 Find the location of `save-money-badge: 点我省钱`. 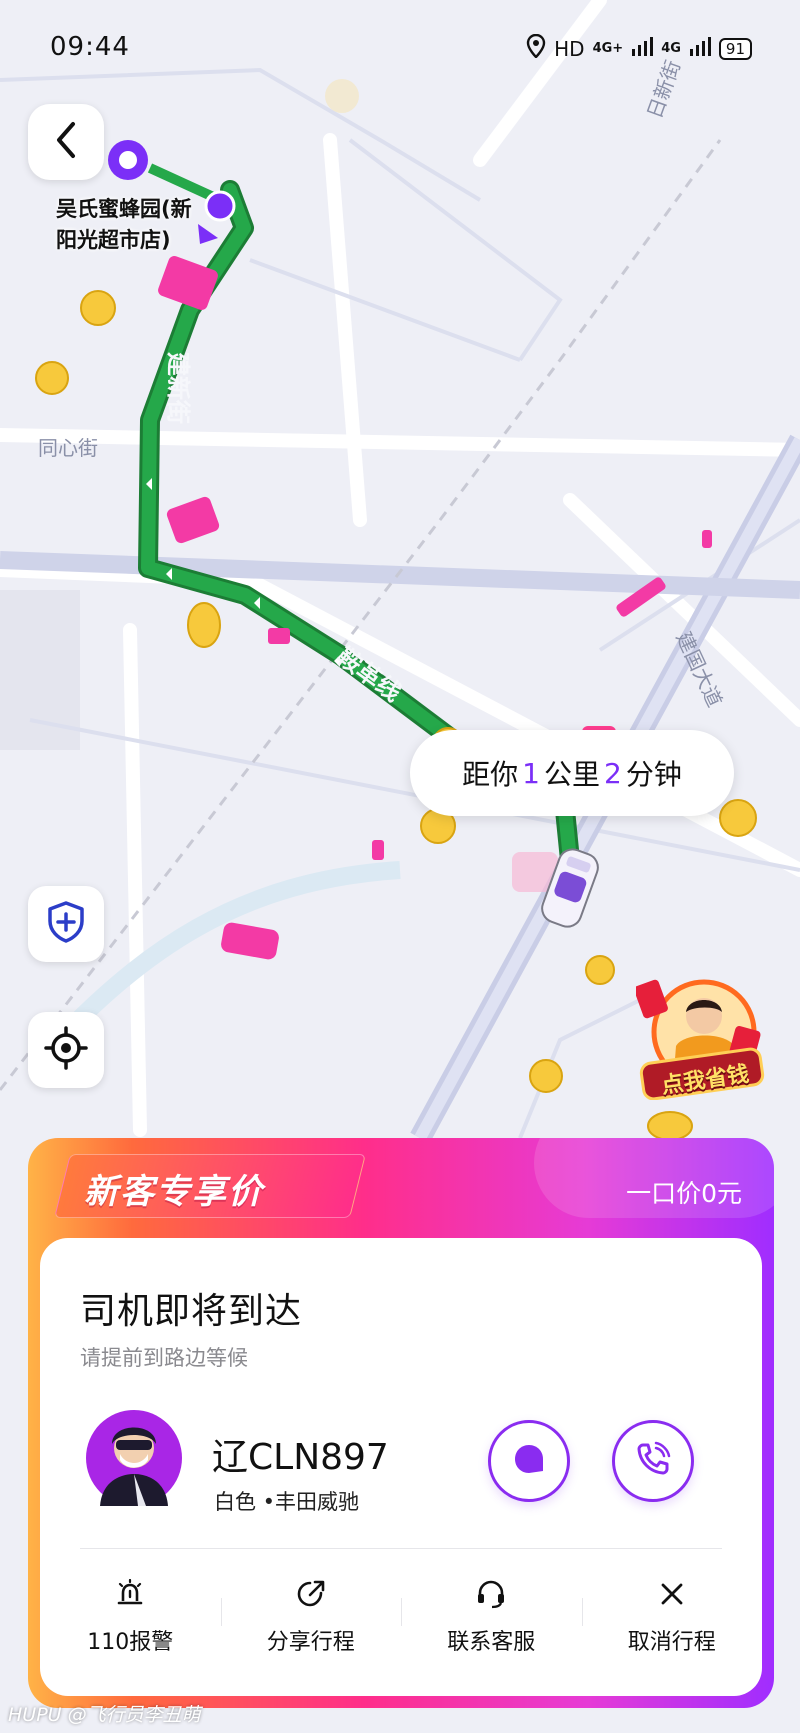

save-money-badge: 点我省钱 is located at coordinates (700, 1038).